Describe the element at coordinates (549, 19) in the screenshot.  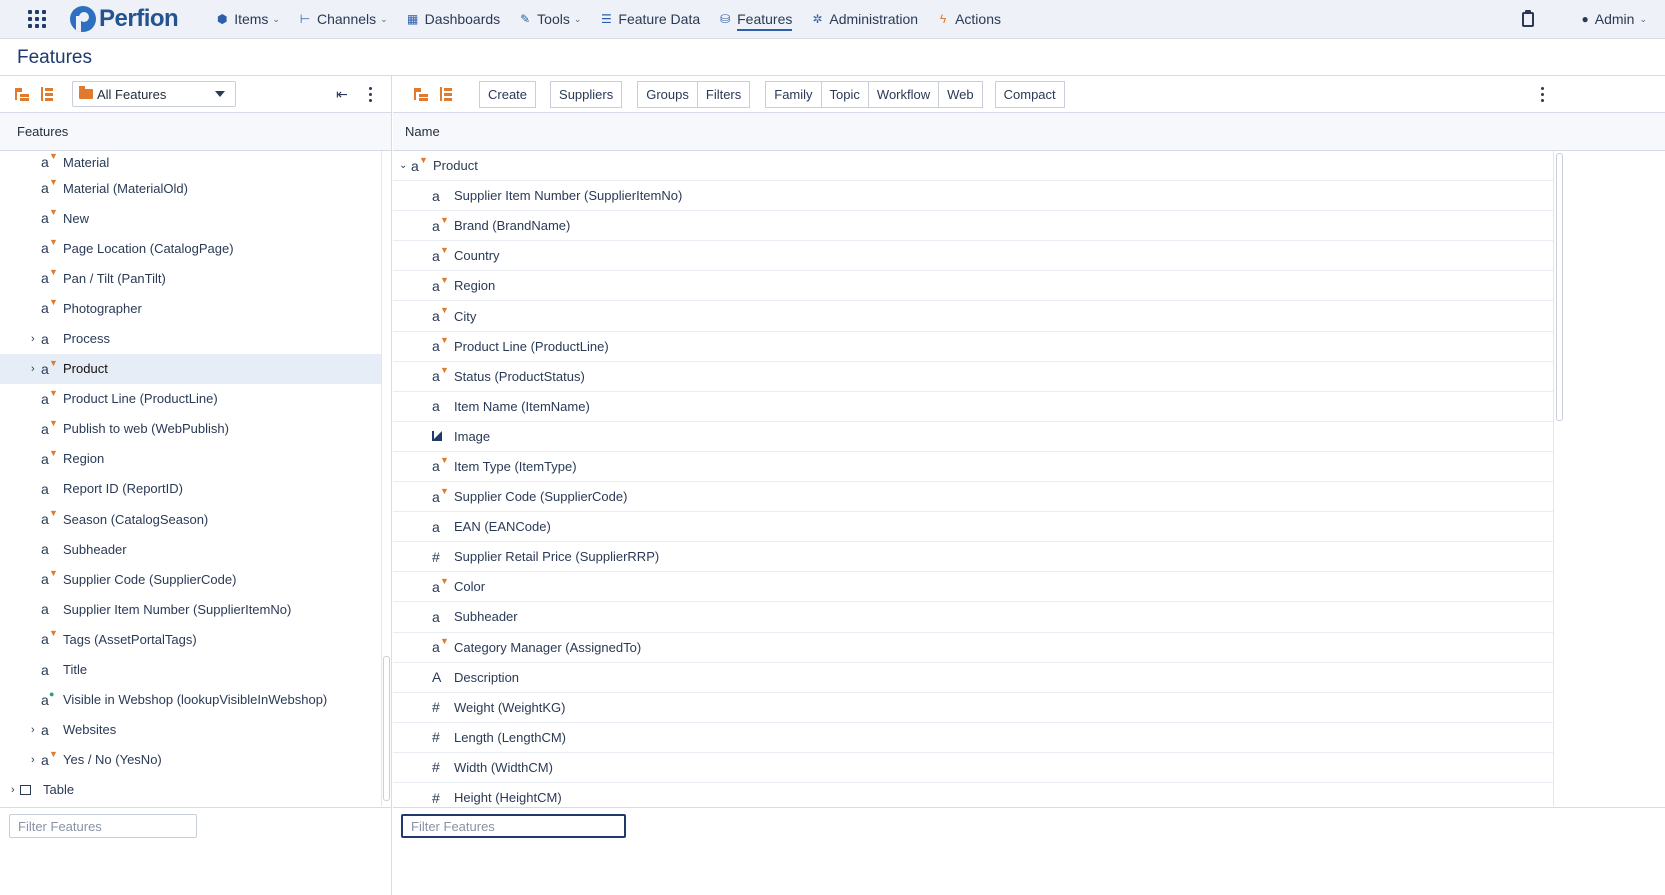
I see `nav-tools: ✎ Tools ⌄` at that location.